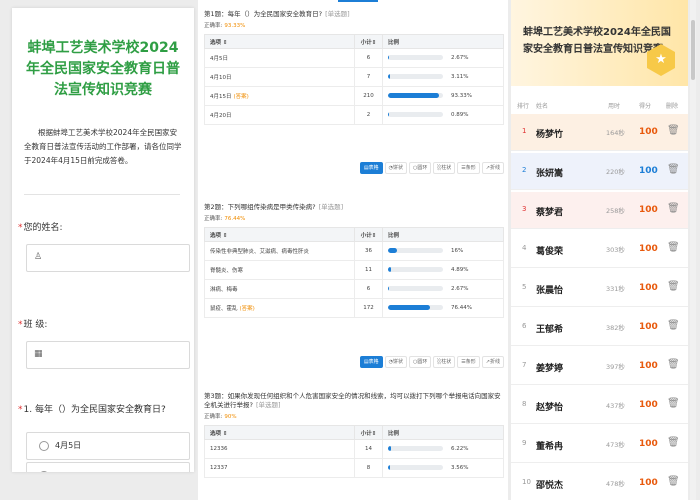 Image resolution: width=700 pixels, height=500 pixels. What do you see at coordinates (108, 467) in the screenshot?
I see `q1-option-radio` at bounding box center [108, 467].